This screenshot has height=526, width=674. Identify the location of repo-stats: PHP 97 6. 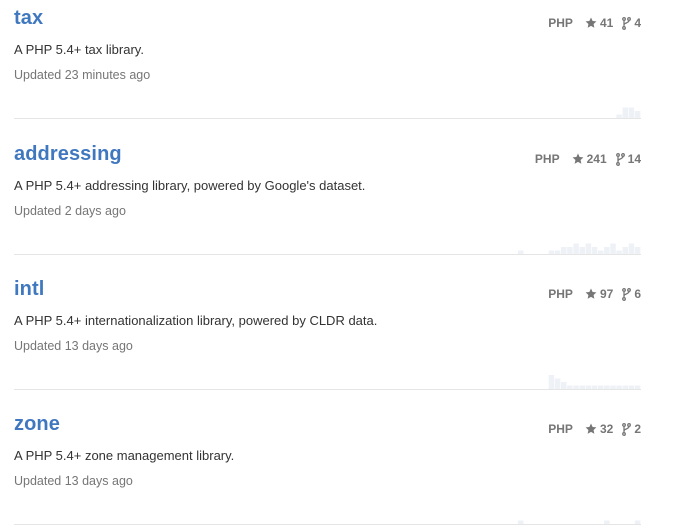
(594, 294).